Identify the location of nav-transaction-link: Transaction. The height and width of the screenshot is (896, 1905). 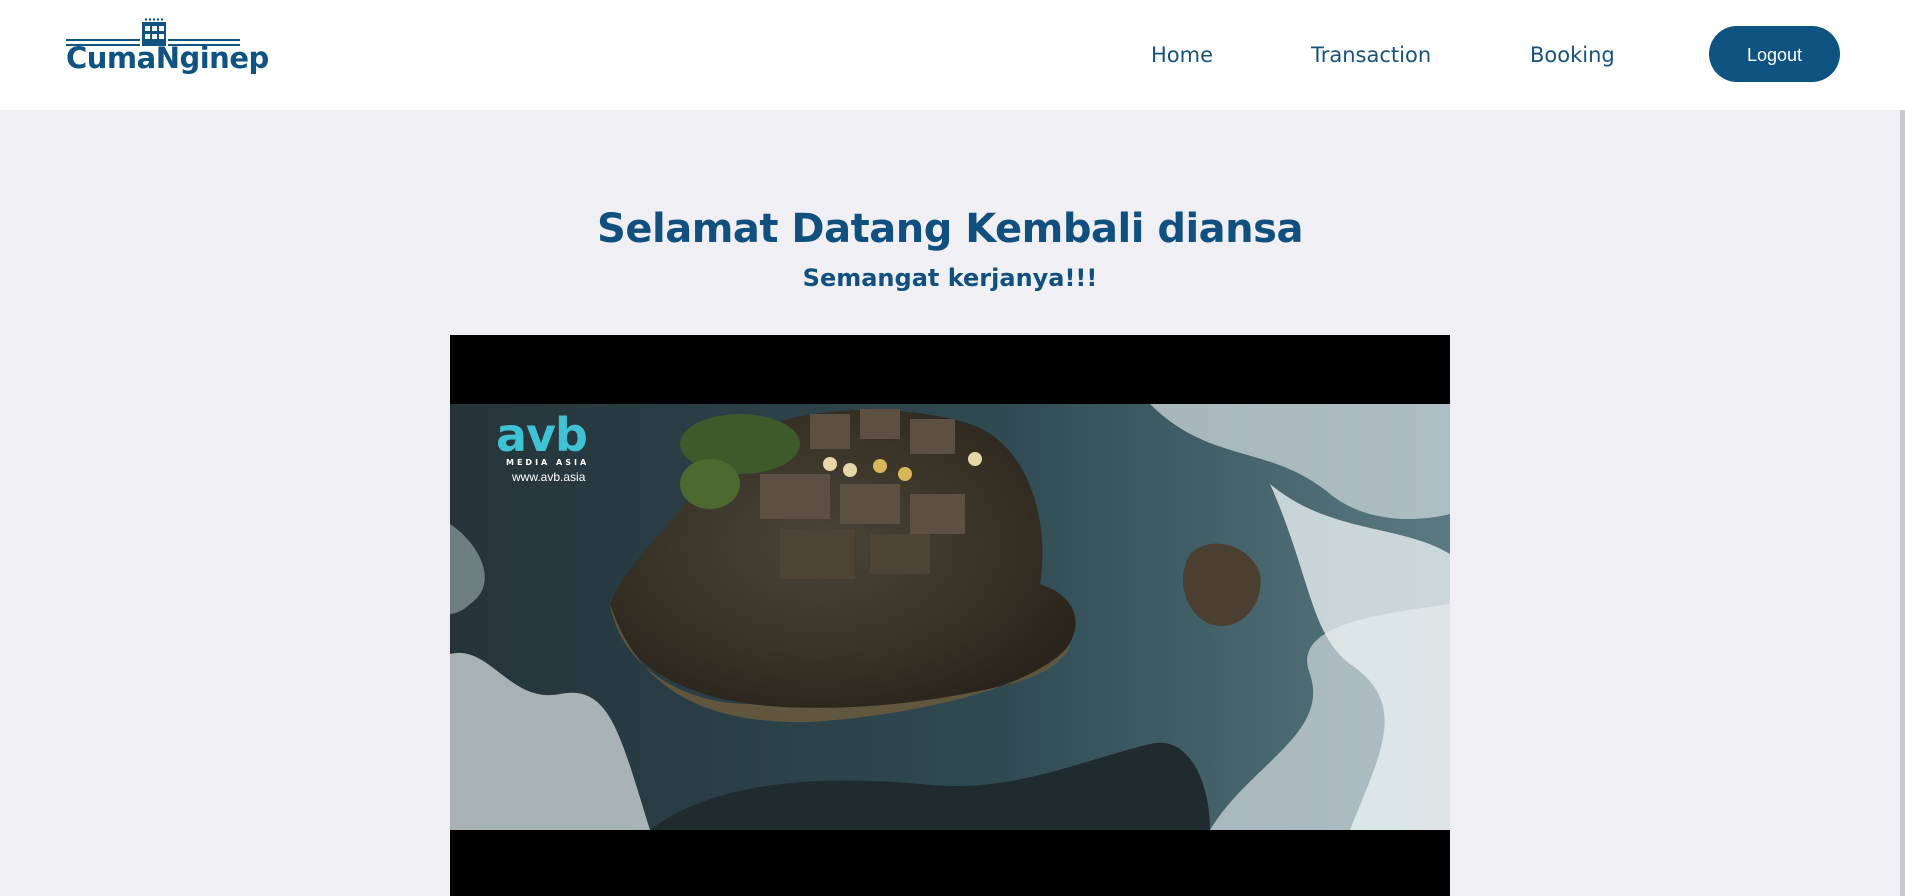
(1371, 55).